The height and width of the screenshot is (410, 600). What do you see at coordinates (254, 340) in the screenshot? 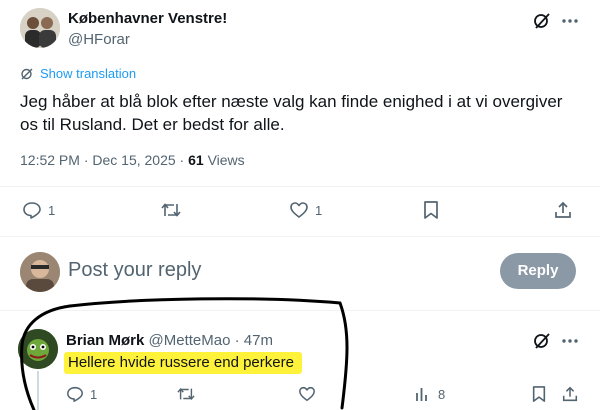
I see `reply-age: · 47m` at bounding box center [254, 340].